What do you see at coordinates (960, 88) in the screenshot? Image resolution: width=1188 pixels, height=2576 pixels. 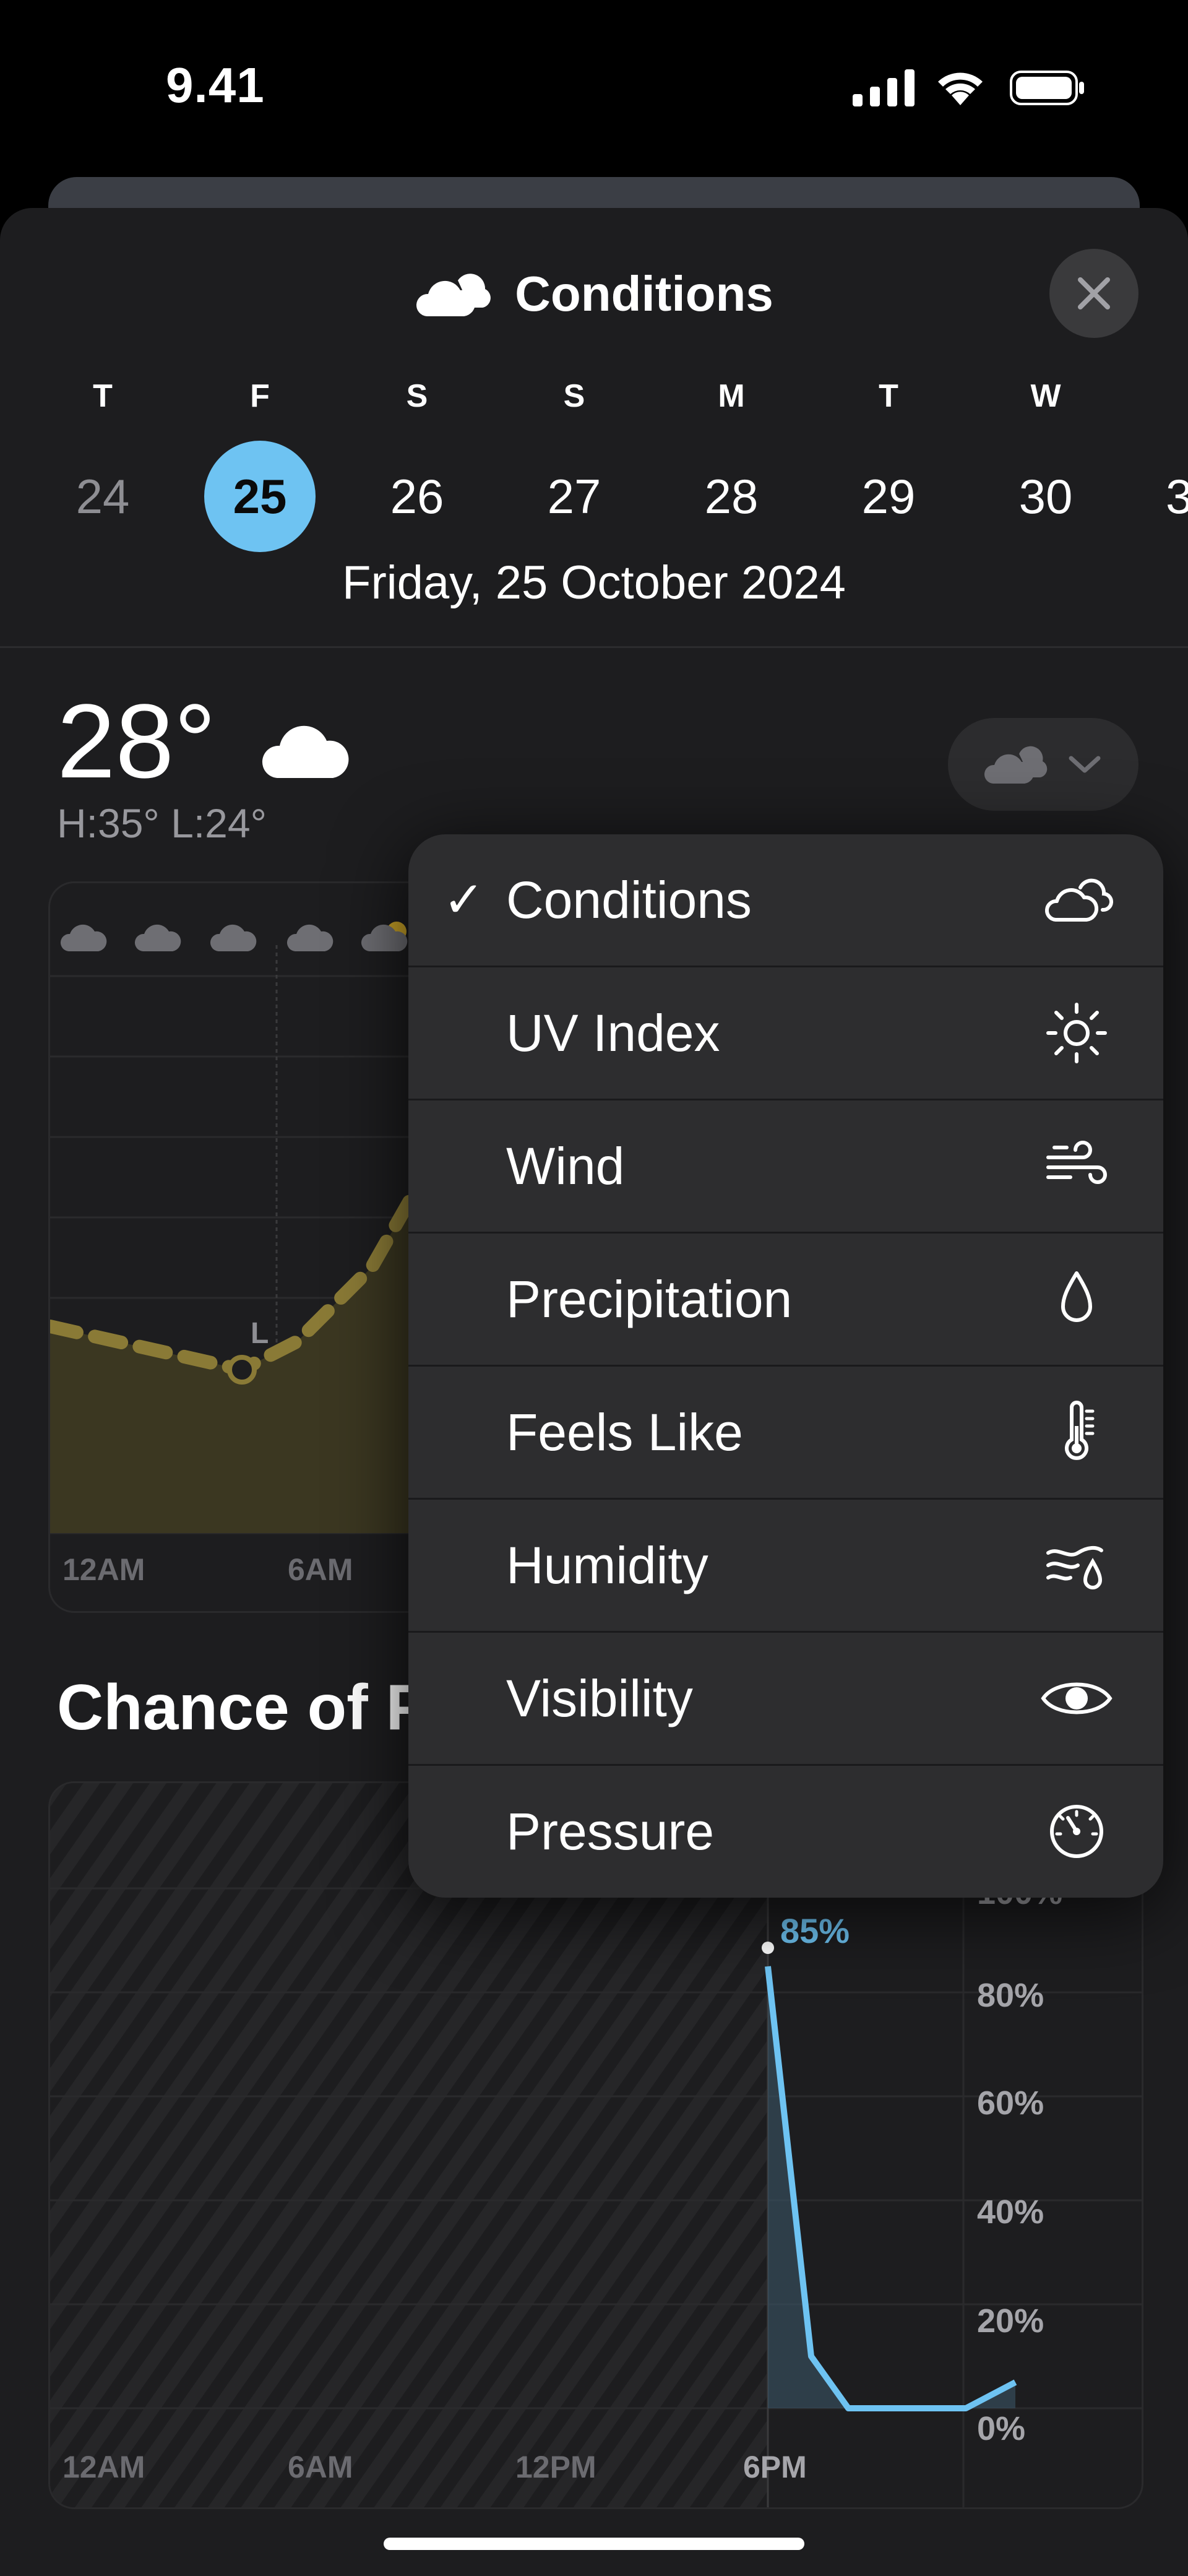 I see `wifi-icon` at bounding box center [960, 88].